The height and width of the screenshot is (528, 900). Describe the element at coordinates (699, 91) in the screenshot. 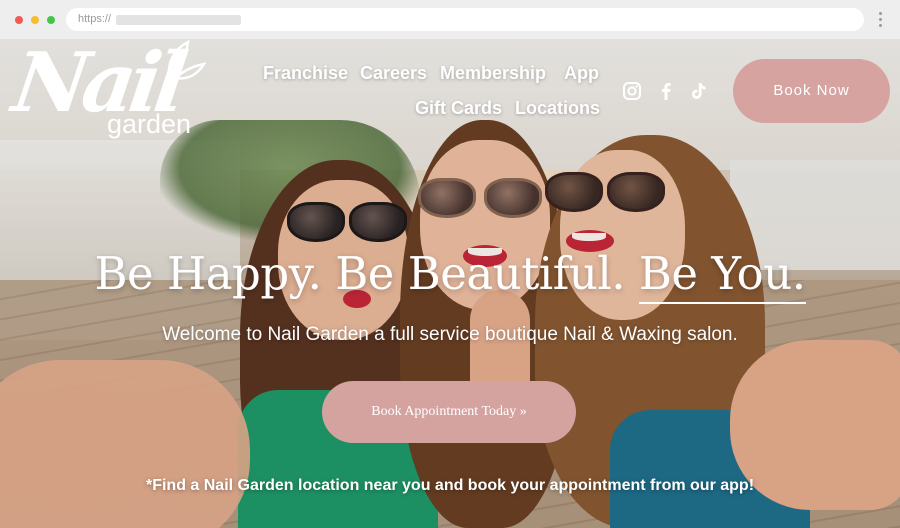

I see `tiktok-icon` at that location.